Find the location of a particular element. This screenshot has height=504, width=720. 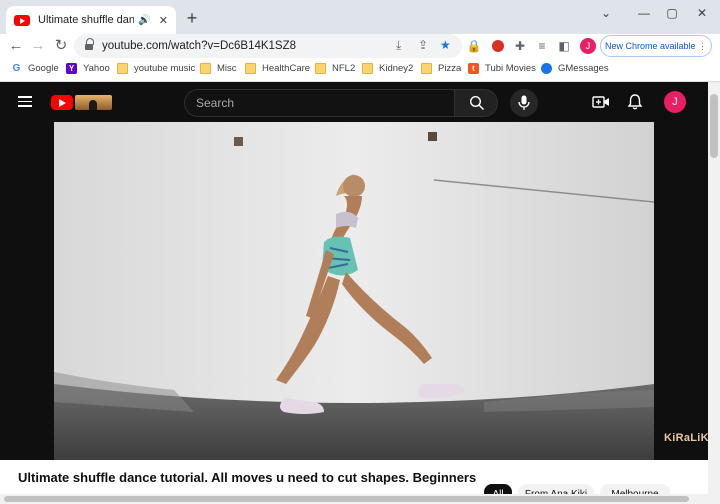

minimize-button: — is located at coordinates (644, 13).